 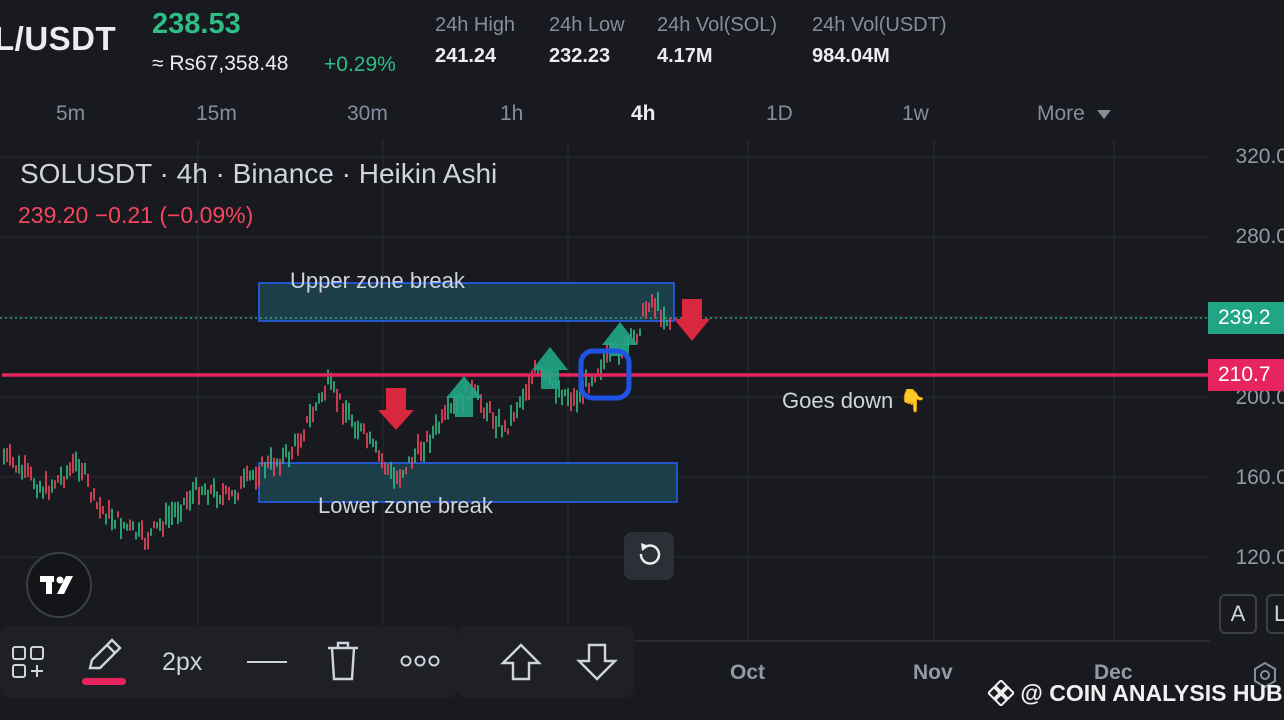 I want to click on stat-label-24h-vol-sol: 24h Vol(SOL), so click(x=717, y=25).